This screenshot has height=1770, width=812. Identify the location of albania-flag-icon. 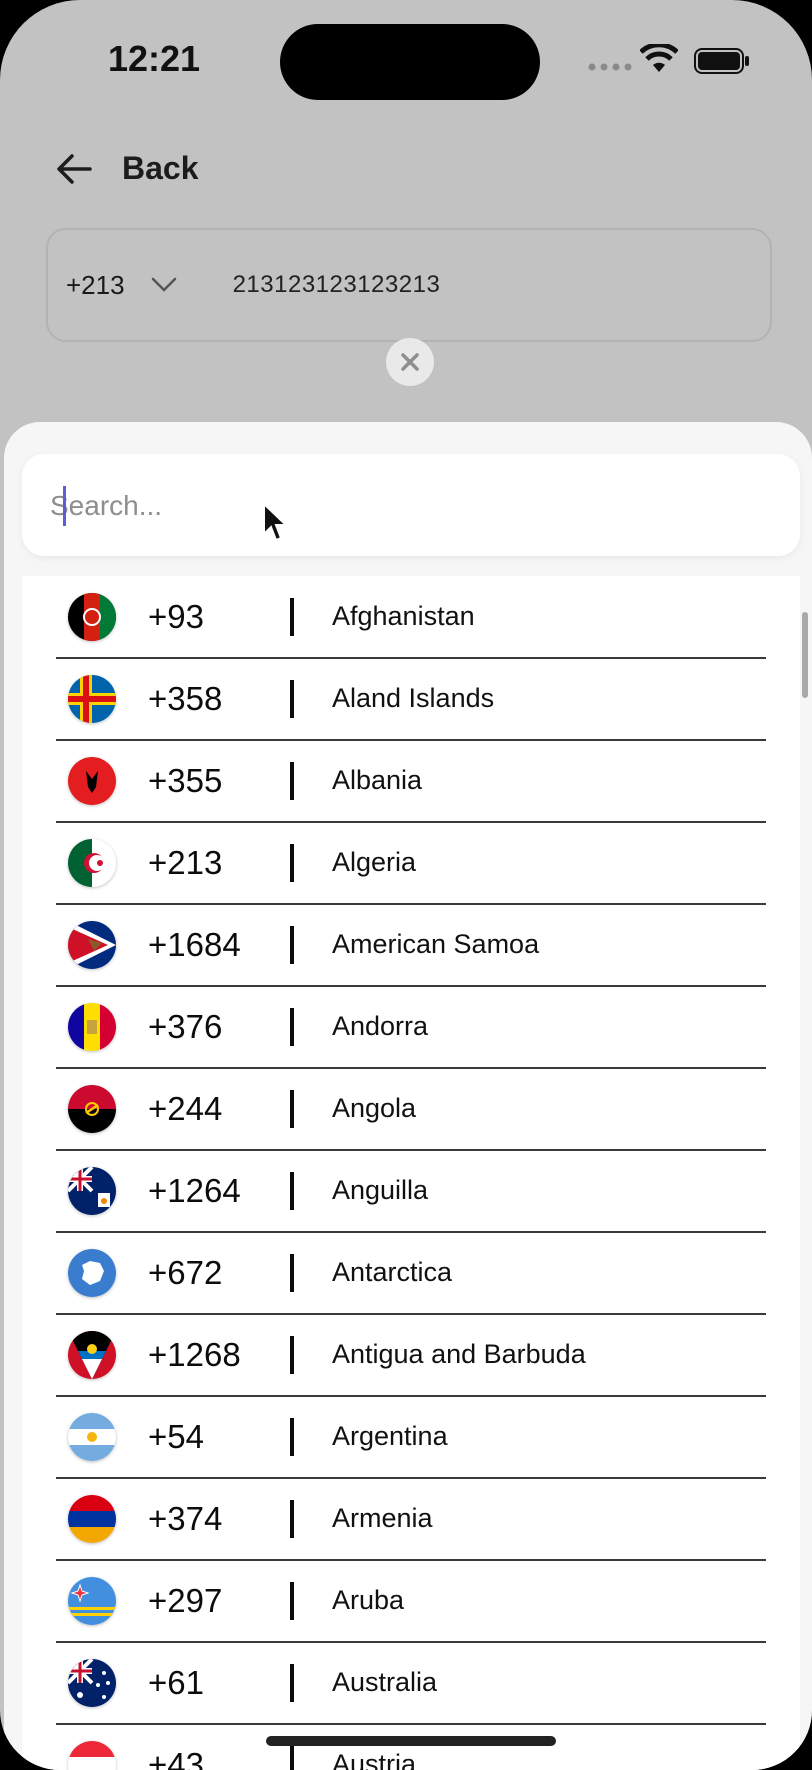
(92, 781).